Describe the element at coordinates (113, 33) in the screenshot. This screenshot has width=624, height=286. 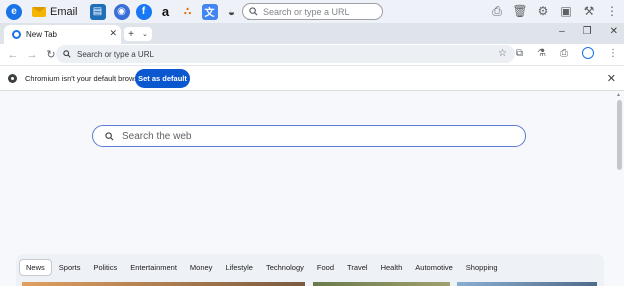
I see `tab-close-icon: ✕` at that location.